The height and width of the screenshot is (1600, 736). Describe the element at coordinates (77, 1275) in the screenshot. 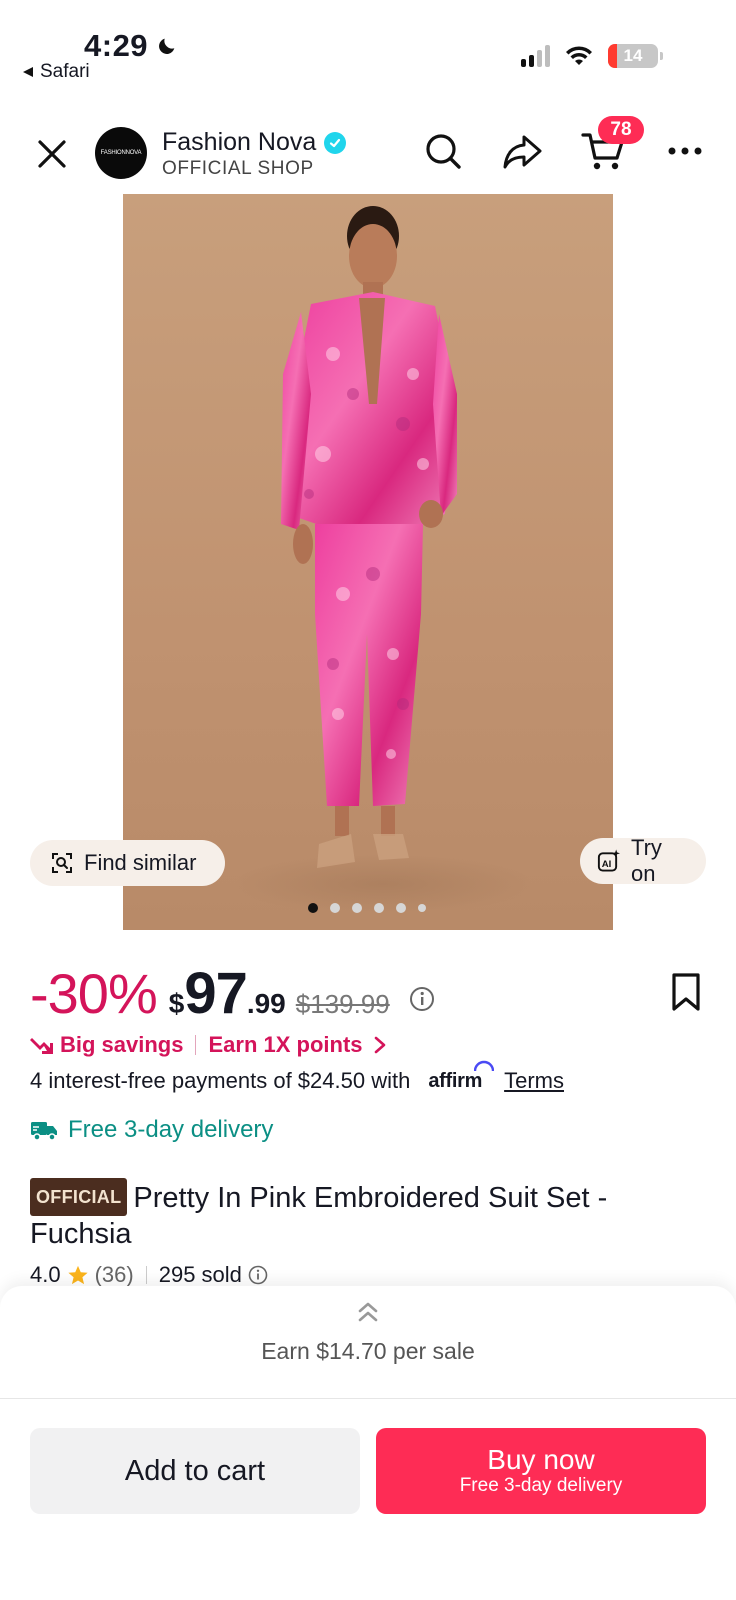

I see `star-icon` at that location.